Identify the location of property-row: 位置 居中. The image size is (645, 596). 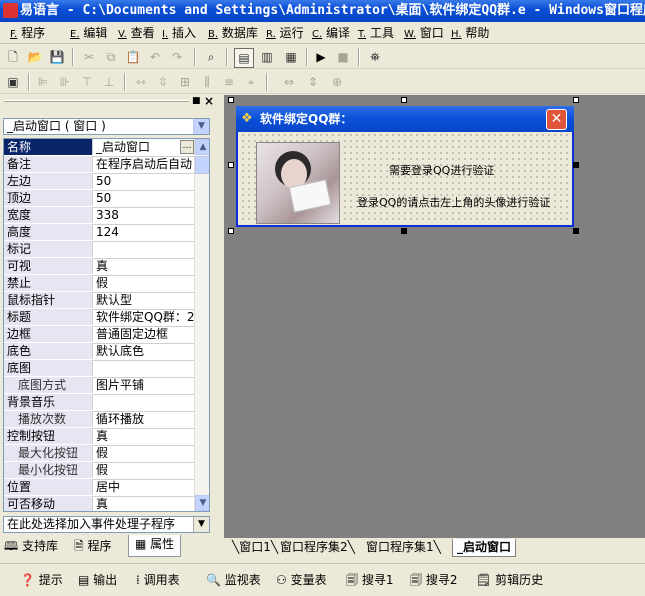
(99, 488).